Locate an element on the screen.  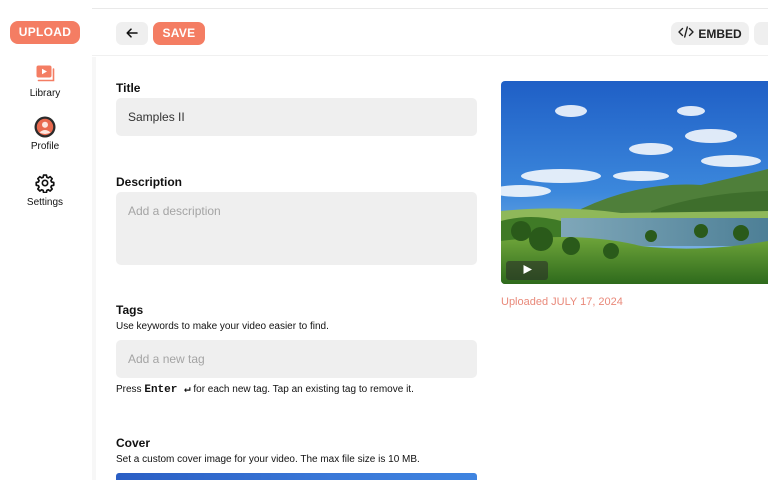
description-label: Description is located at coordinates (149, 182).